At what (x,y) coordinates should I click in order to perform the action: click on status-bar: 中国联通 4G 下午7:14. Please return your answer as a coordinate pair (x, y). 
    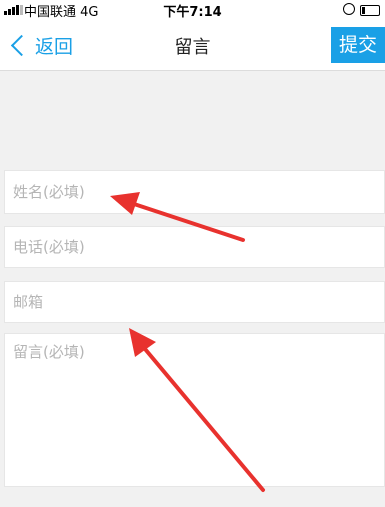
    Looking at the image, I should click on (192, 10).